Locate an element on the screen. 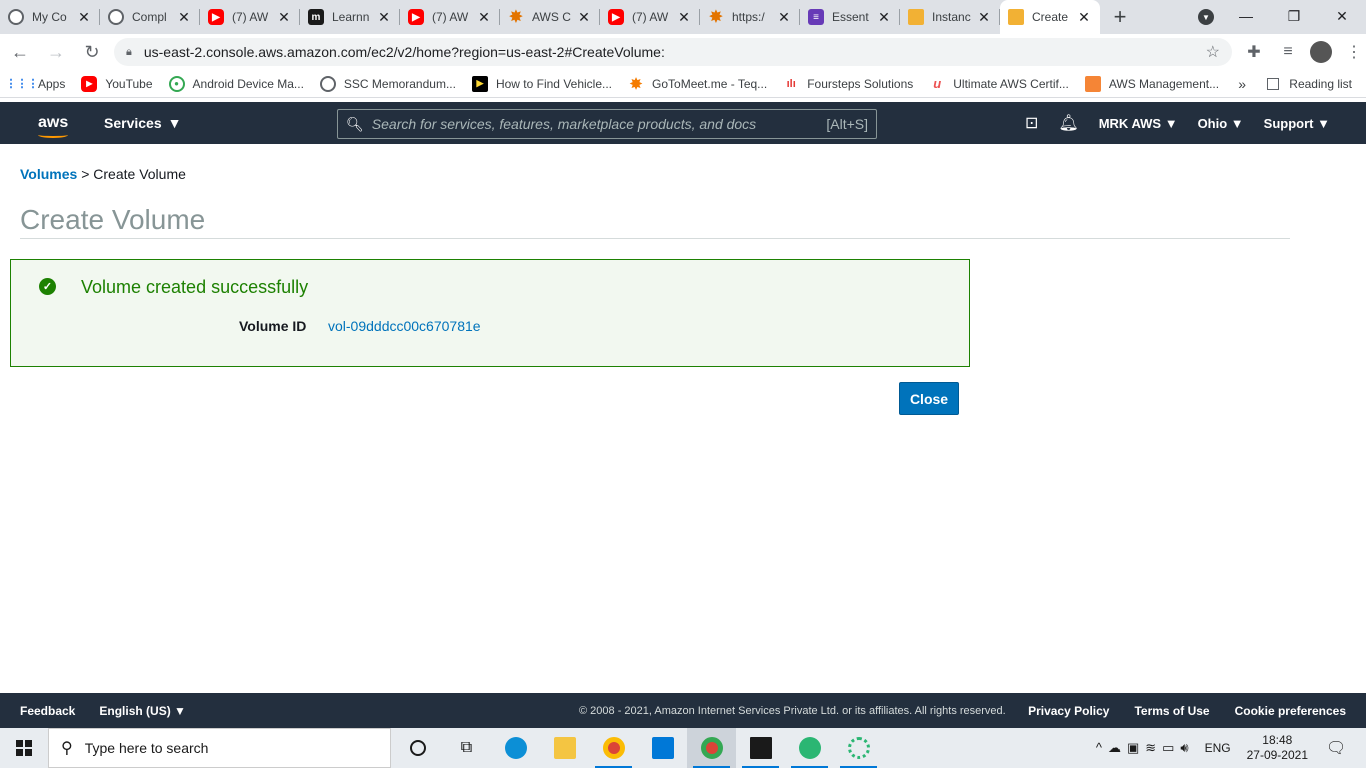  windows-logo-icon is located at coordinates (24, 748).